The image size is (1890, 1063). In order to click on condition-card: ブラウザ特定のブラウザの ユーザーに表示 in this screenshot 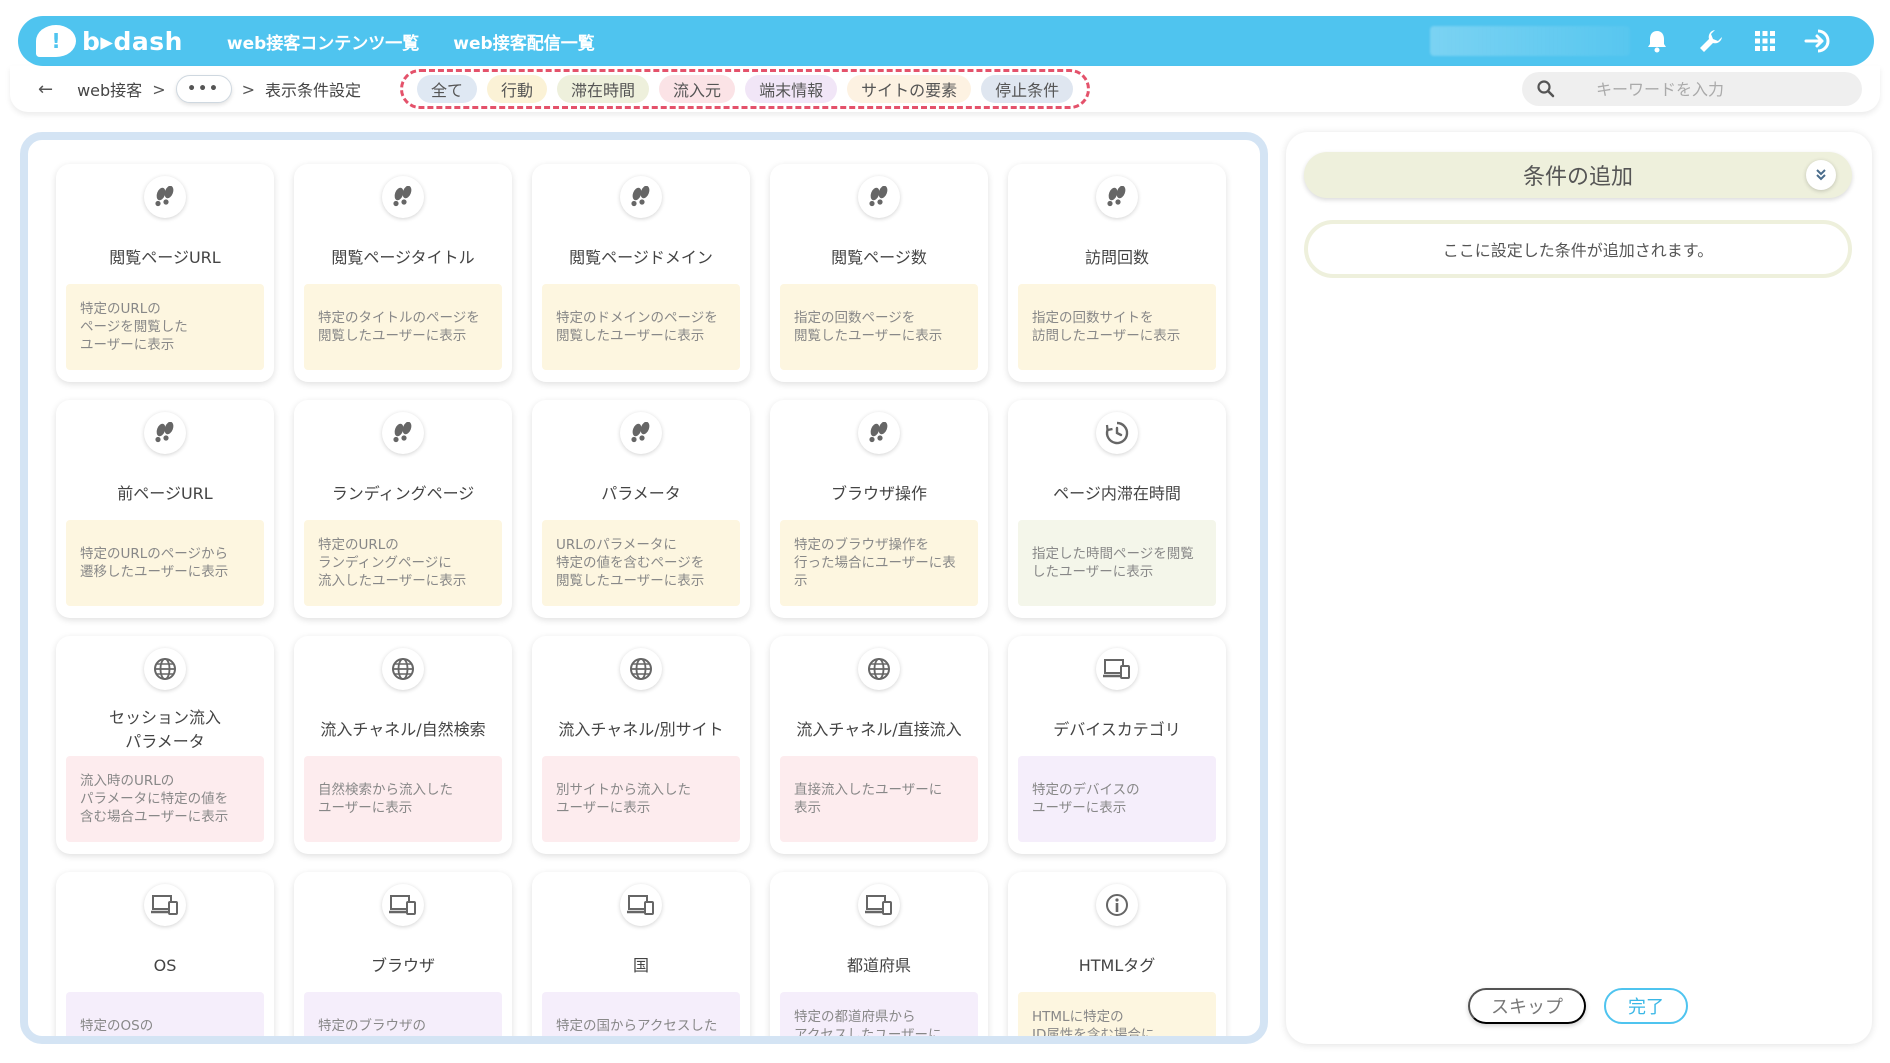, I will do `click(403, 954)`.